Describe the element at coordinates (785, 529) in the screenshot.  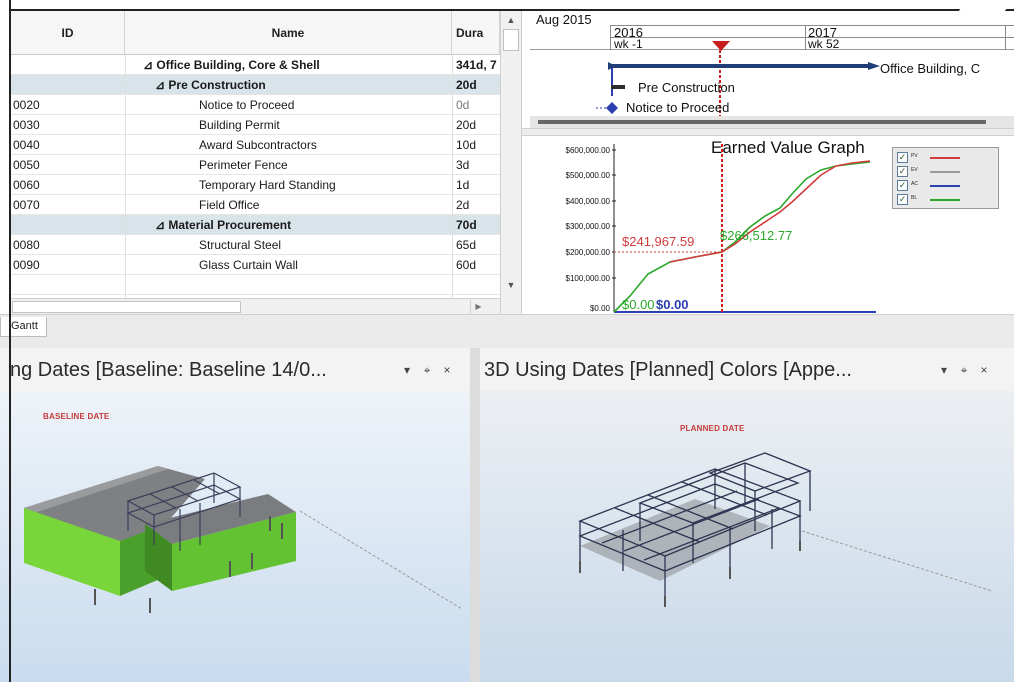
I see `building-model-planned` at that location.